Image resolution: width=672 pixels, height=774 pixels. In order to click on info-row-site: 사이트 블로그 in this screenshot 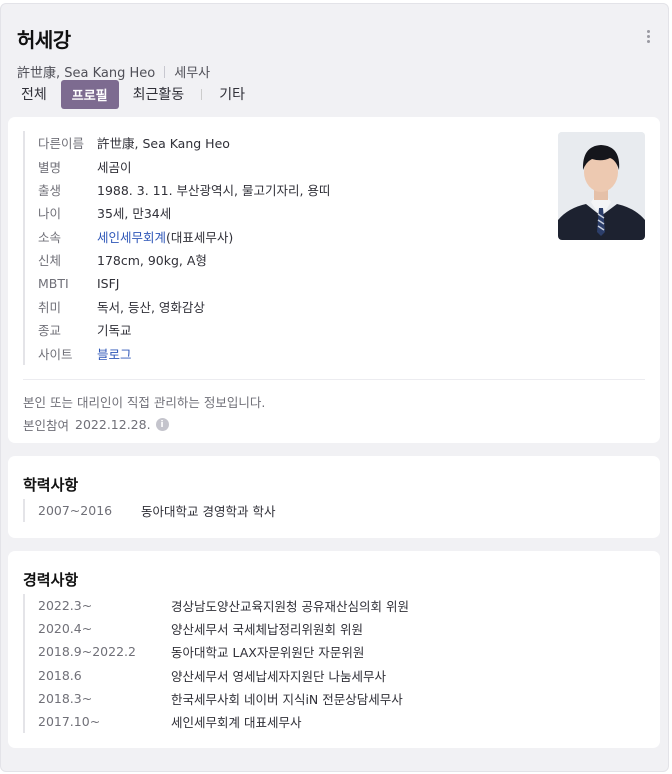, I will do `click(184, 353)`.